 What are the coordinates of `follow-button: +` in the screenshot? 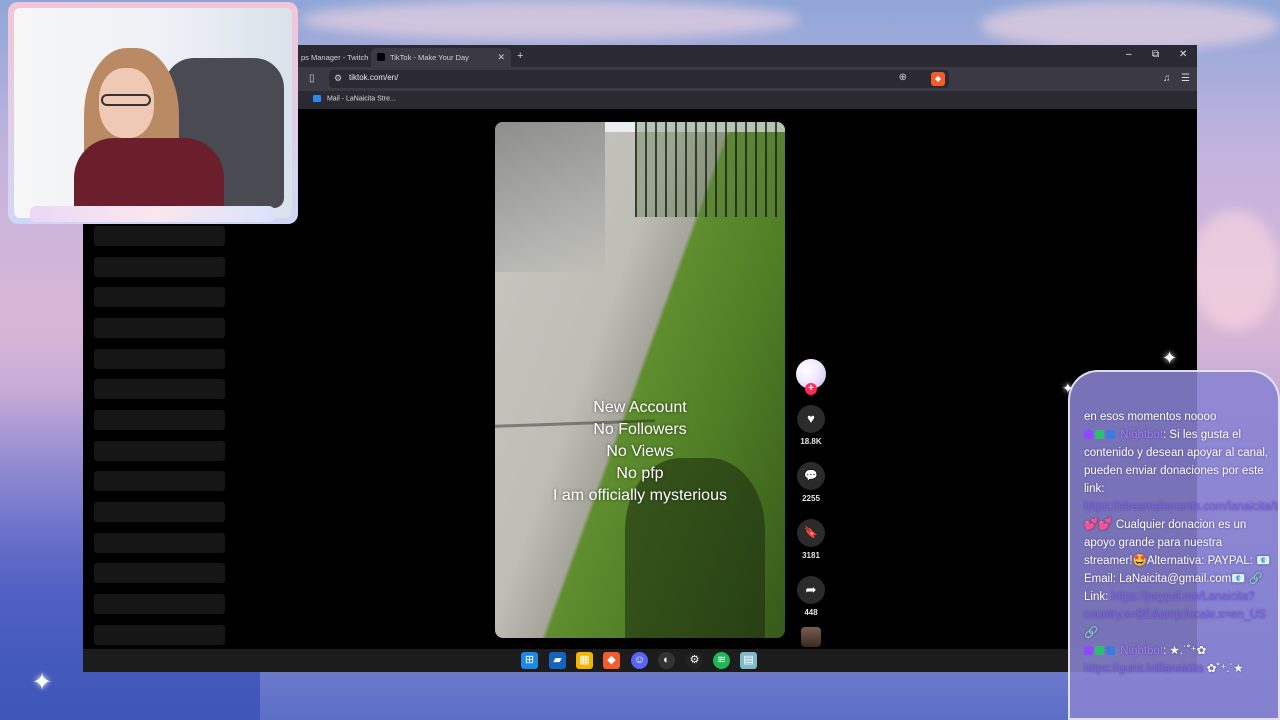 It's located at (811, 389).